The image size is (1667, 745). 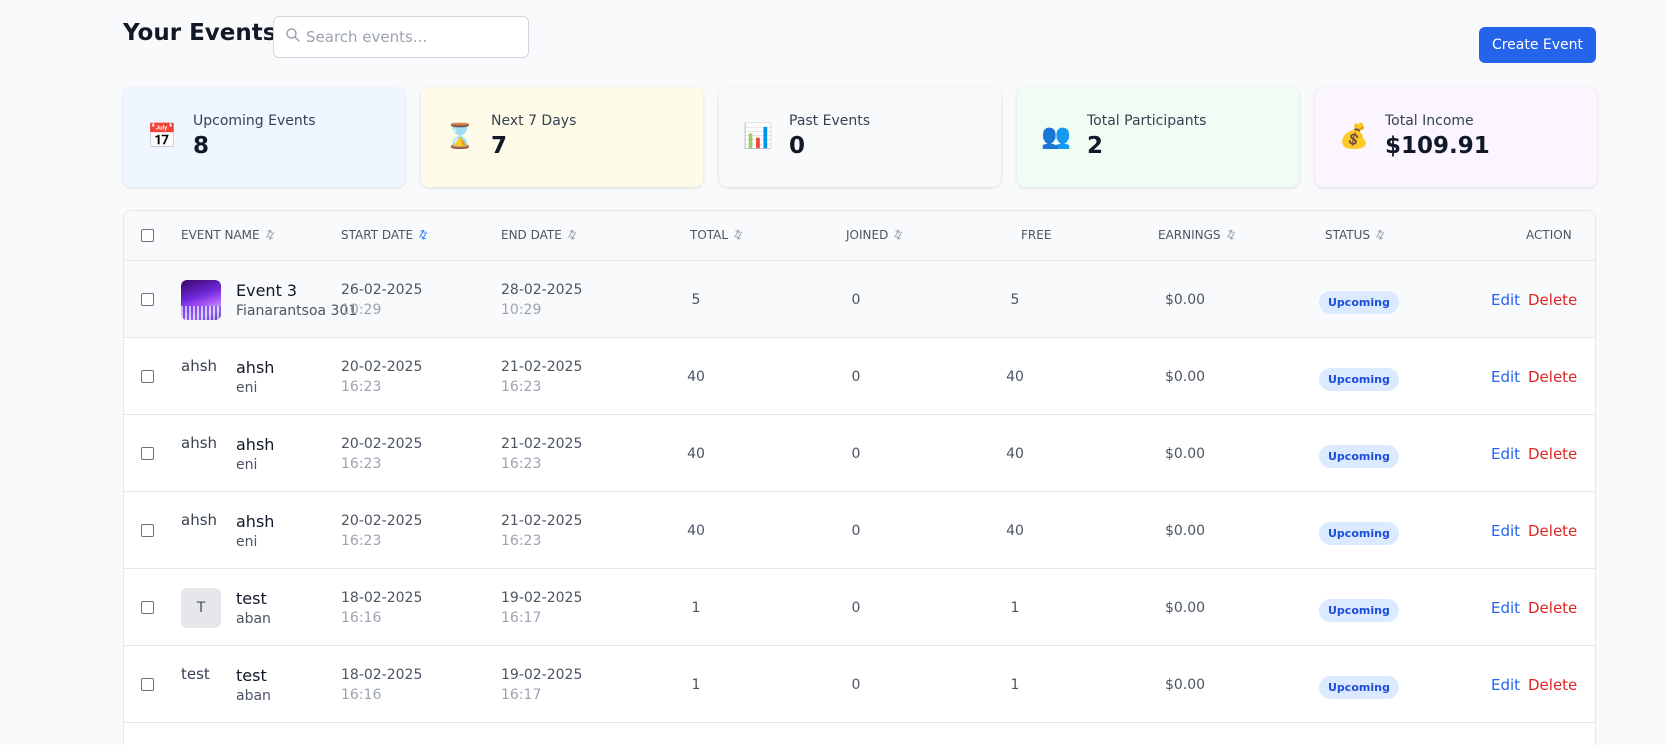 I want to click on people-icon: 👥, so click(x=1056, y=136).